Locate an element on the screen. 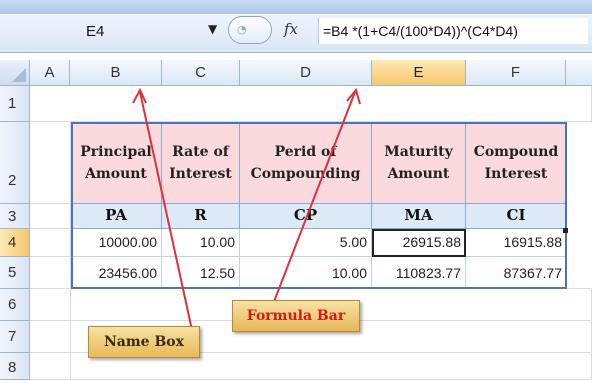  callout-formula-bar: Formula Bar is located at coordinates (296, 316).